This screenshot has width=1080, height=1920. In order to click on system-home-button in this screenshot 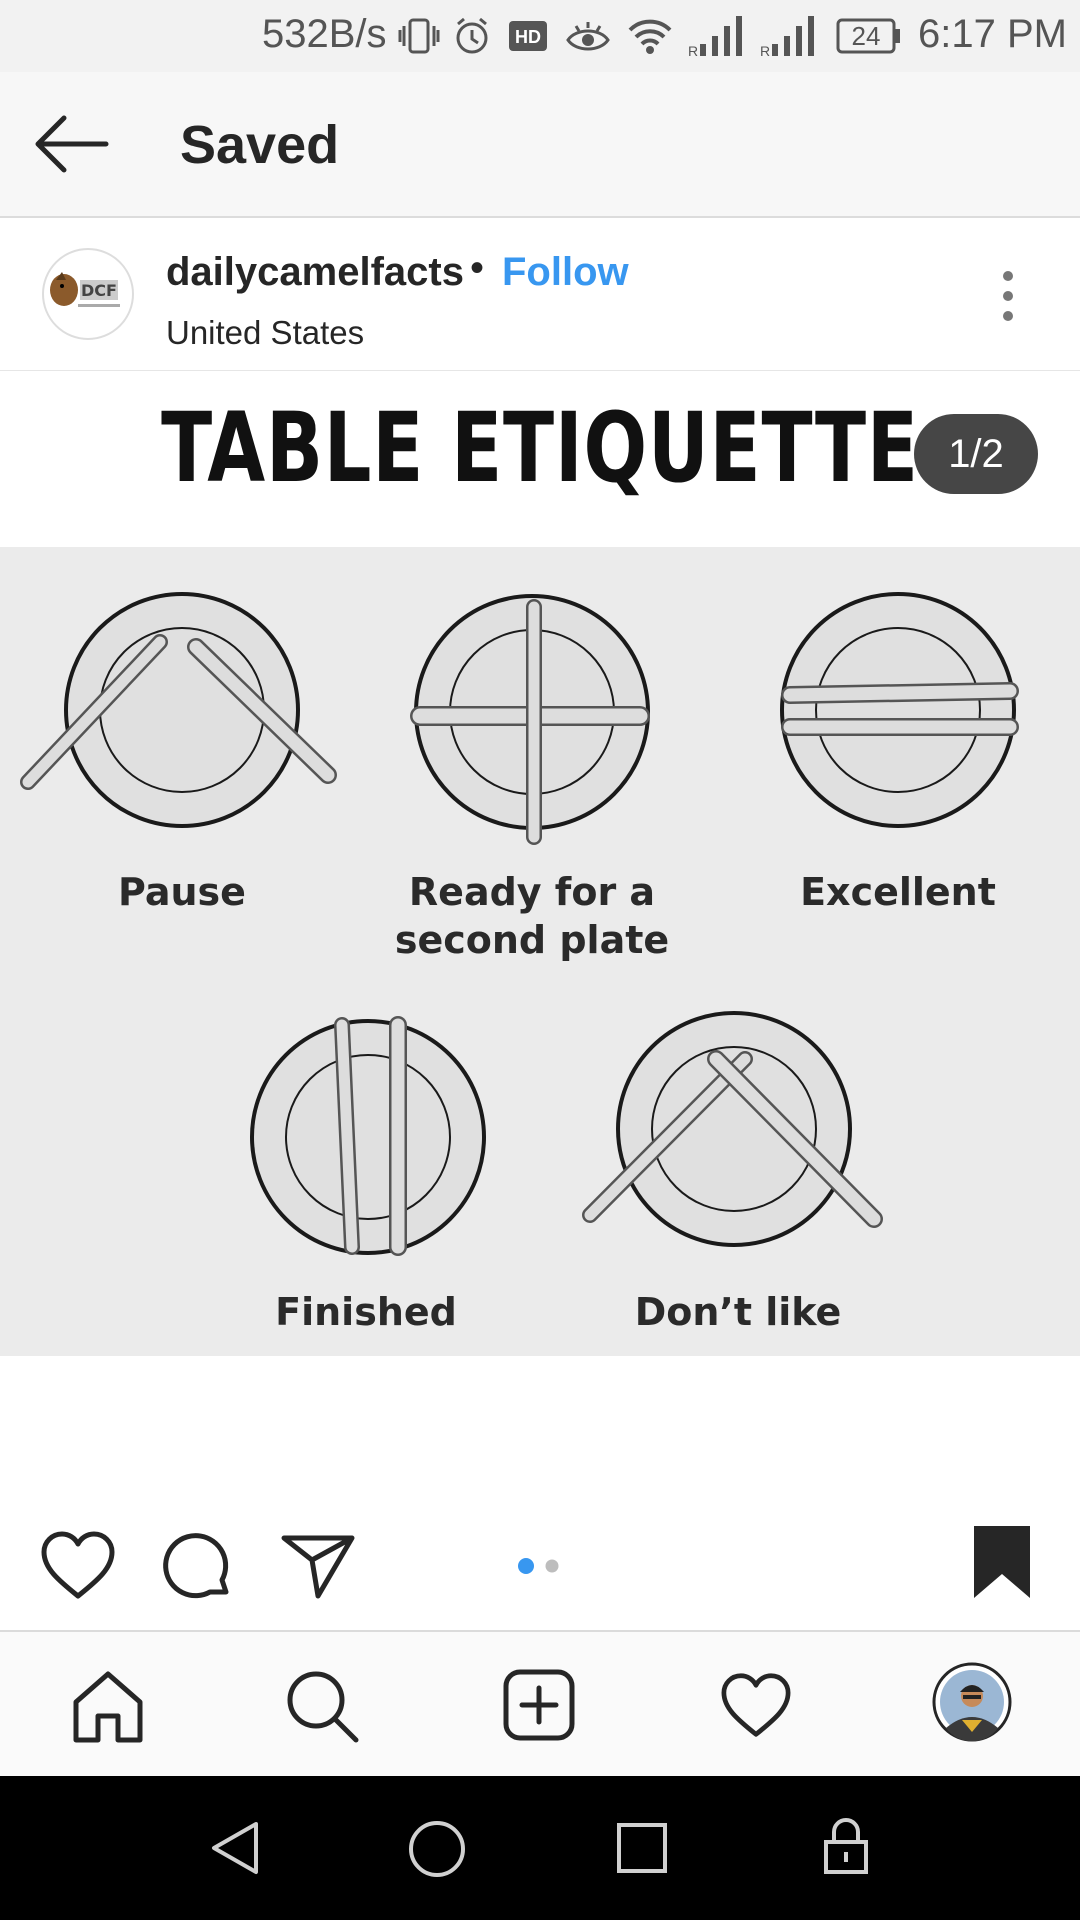, I will do `click(437, 1849)`.